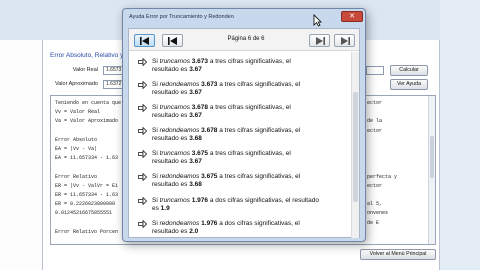 The height and width of the screenshot is (270, 480). Describe the element at coordinates (409, 70) in the screenshot. I see `calculate-button: Calcular` at that location.